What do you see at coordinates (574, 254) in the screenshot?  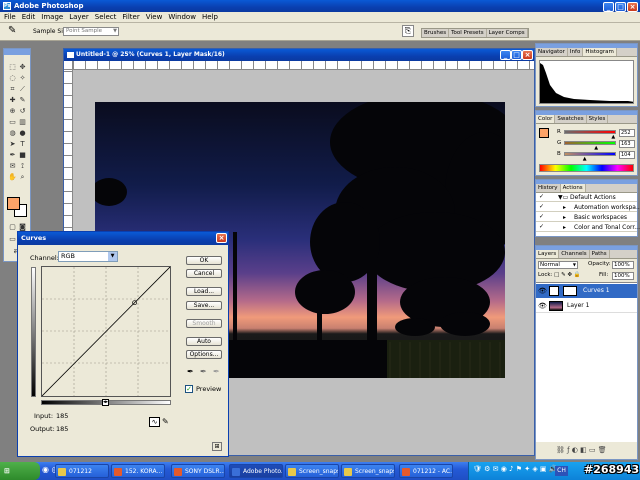 I see `tab-channels: Channels` at bounding box center [574, 254].